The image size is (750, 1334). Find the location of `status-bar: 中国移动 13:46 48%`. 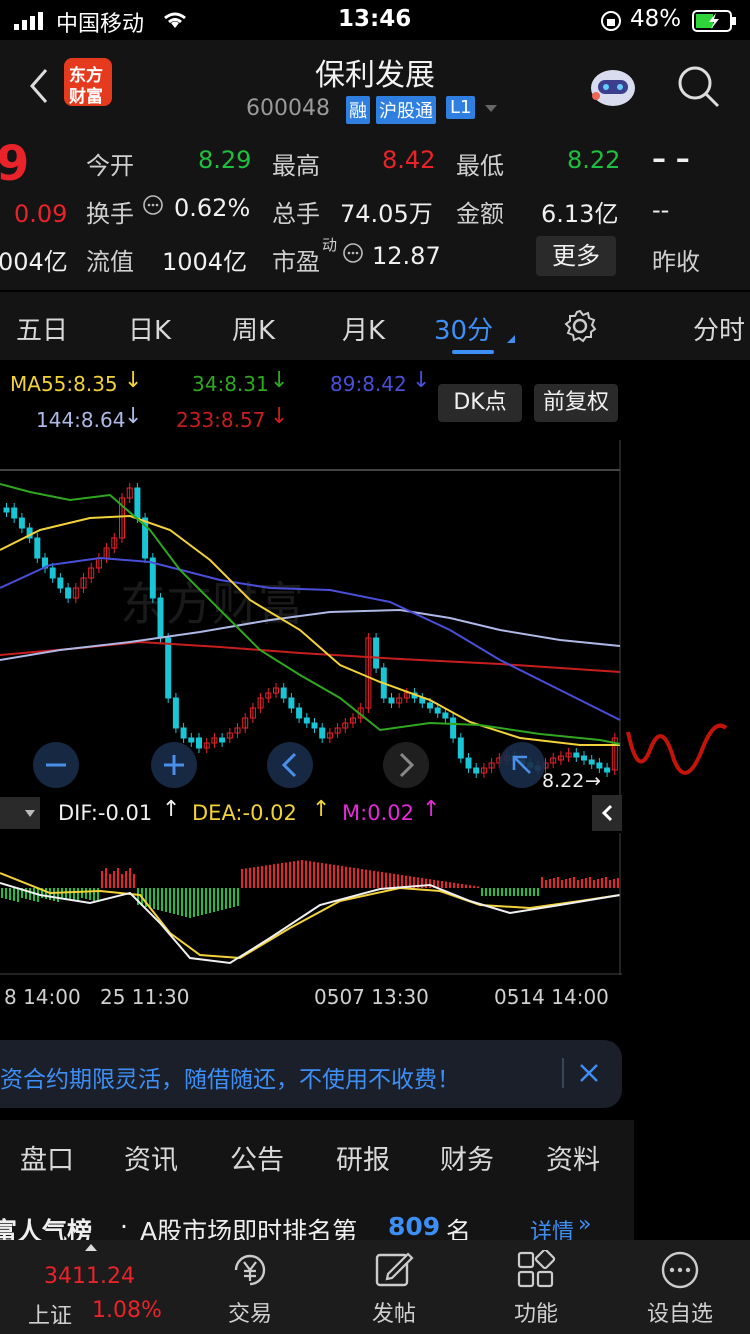

status-bar: 中国移动 13:46 48% is located at coordinates (375, 20).